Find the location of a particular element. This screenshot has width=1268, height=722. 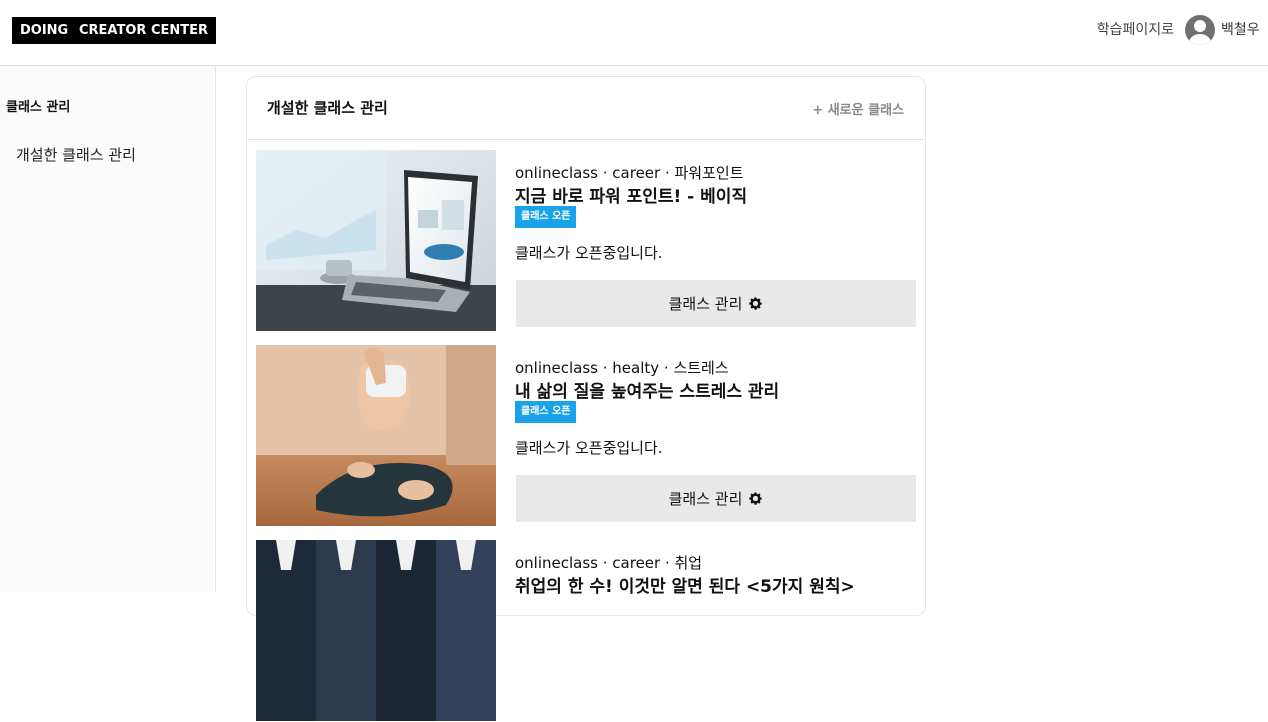

class-category: onlineclass · career · 파워포인트 is located at coordinates (629, 173).